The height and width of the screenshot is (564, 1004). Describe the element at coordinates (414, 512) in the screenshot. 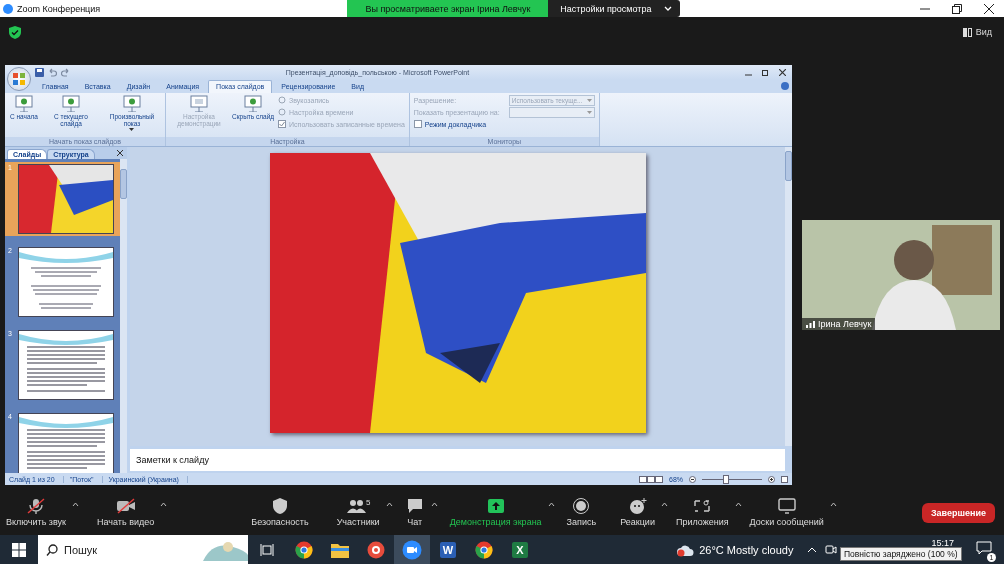

I see `toolbar-button: Чат` at that location.